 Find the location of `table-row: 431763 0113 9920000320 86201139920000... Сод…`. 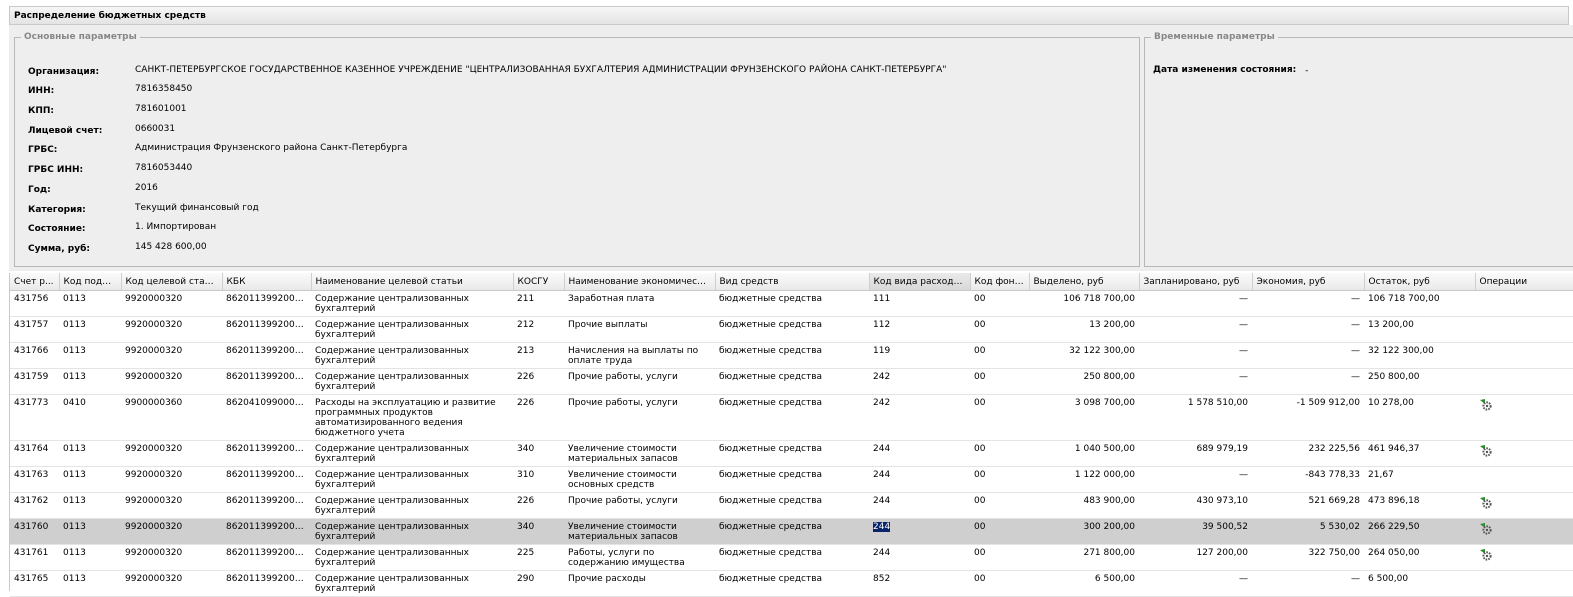

table-row: 431763 0113 9920000320 86201139920000... Сод… is located at coordinates (791, 479).